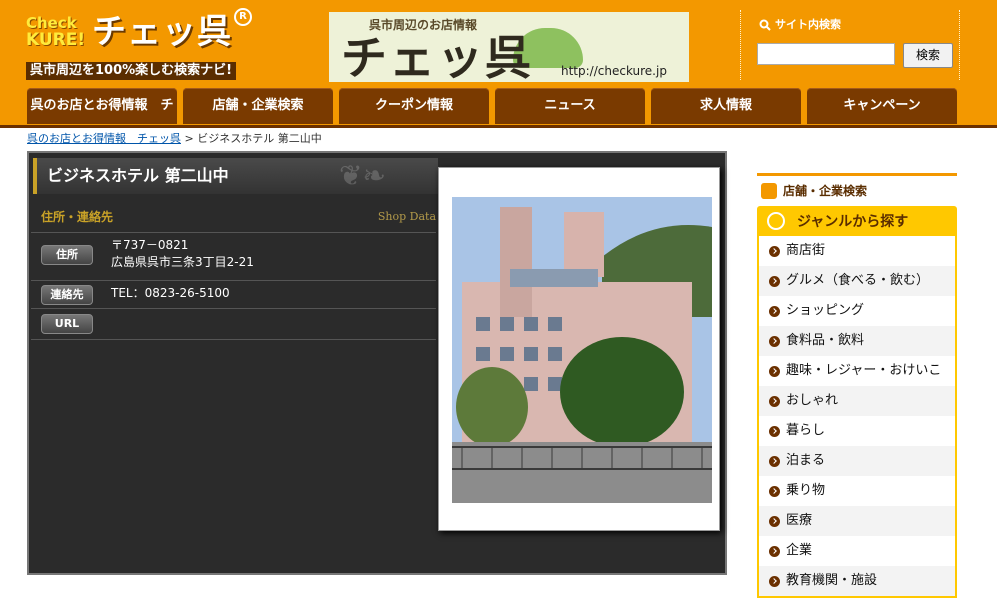 Image resolution: width=997 pixels, height=611 pixels. Describe the element at coordinates (806, 490) in the screenshot. I see `genre-item-label: 乗り物` at that location.